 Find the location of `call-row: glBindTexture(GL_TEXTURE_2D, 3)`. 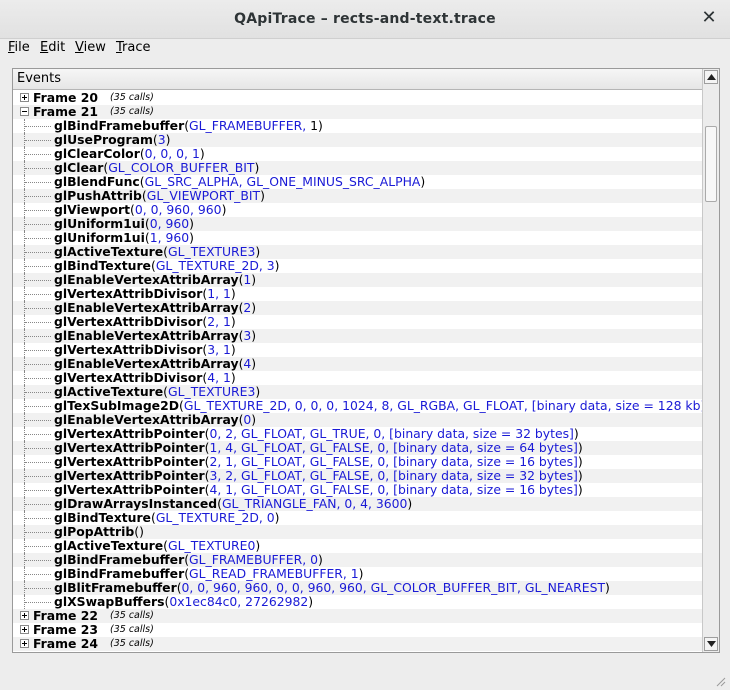

call-row: glBindTexture(GL_TEXTURE_2D, 3) is located at coordinates (358, 266).